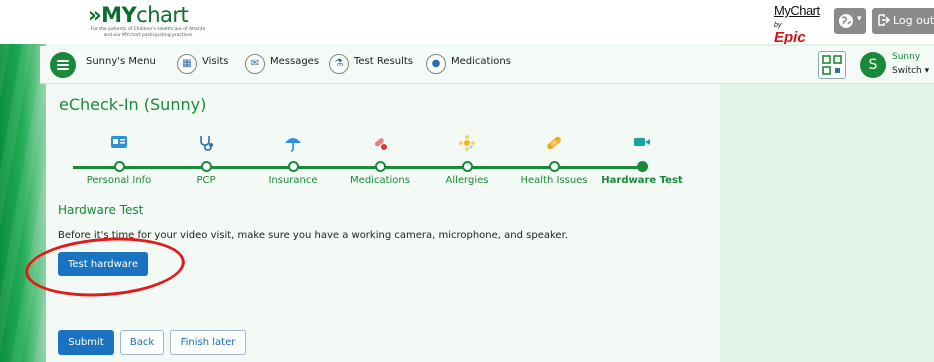 Image resolution: width=934 pixels, height=362 pixels. I want to click on avatar: S, so click(873, 65).